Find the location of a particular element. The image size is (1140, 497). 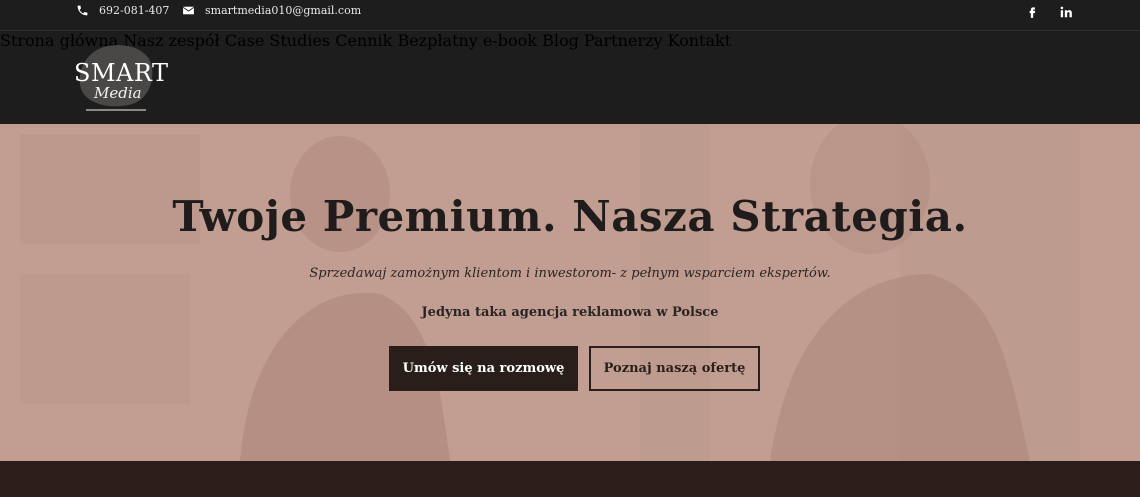

nav-blog: Blog is located at coordinates (560, 40).